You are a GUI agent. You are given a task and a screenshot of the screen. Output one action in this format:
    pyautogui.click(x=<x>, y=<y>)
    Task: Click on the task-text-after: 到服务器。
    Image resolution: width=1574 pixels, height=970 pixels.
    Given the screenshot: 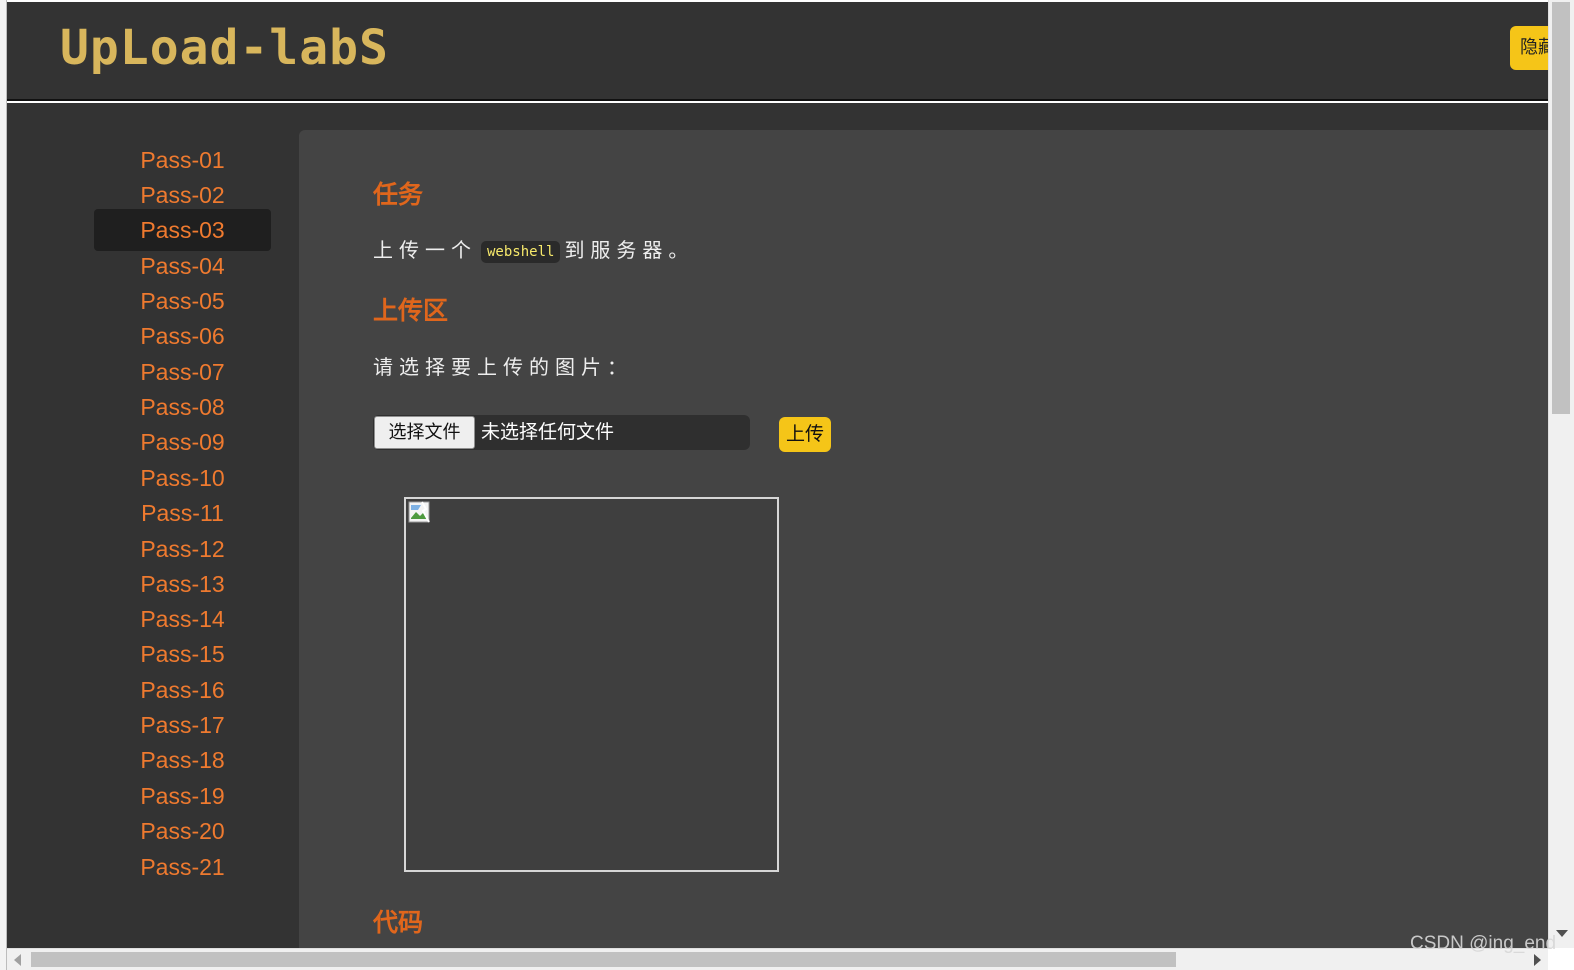 What is the action you would take?
    pyautogui.click(x=629, y=250)
    